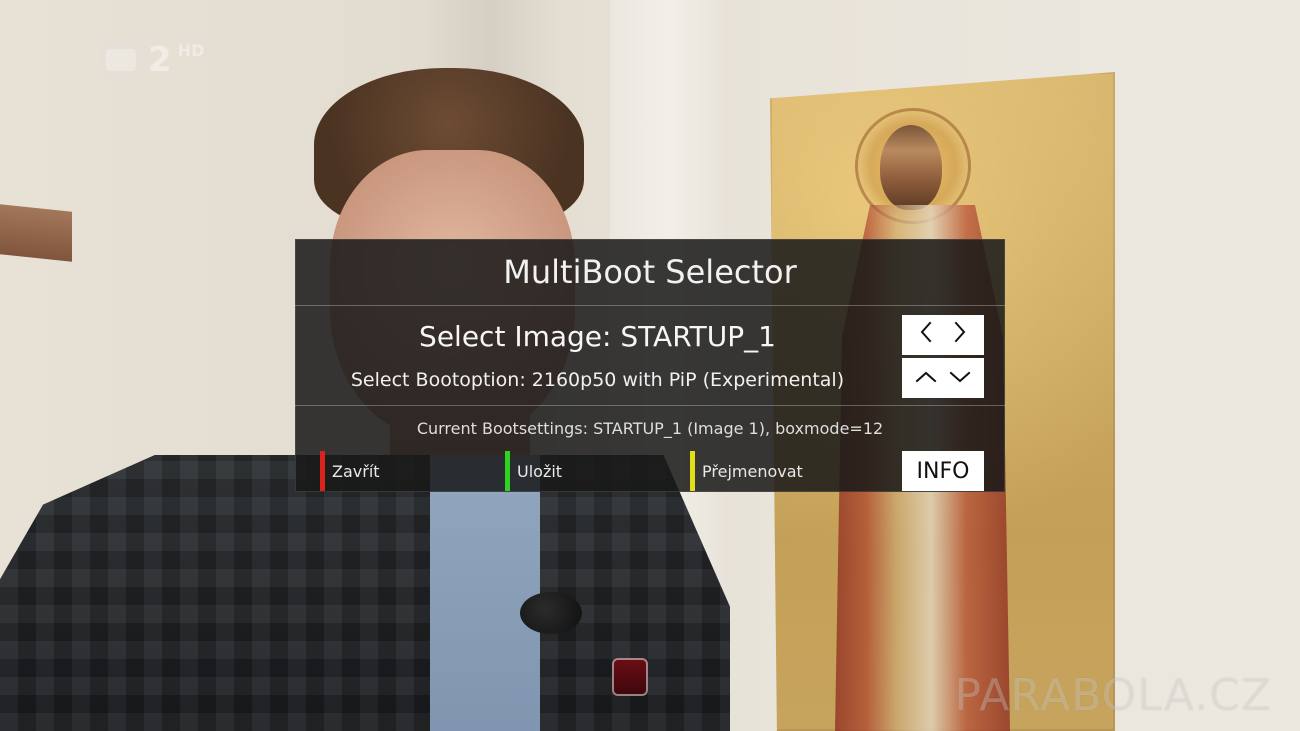 The image size is (1300, 731). Describe the element at coordinates (692, 471) in the screenshot. I see `yellow-key-indicator` at that location.